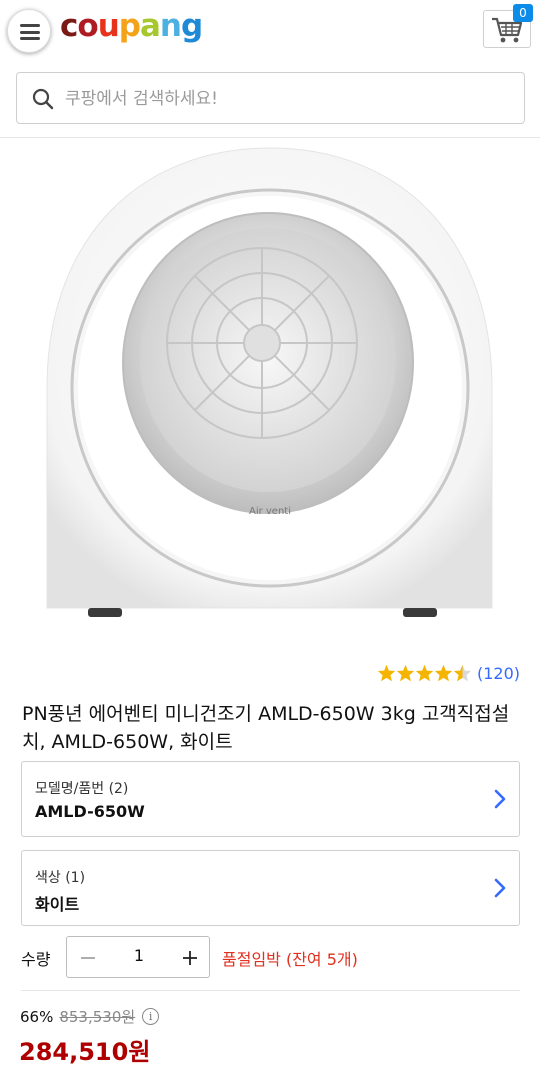  I want to click on option-label: 모델명/품번 (2), so click(82, 789).